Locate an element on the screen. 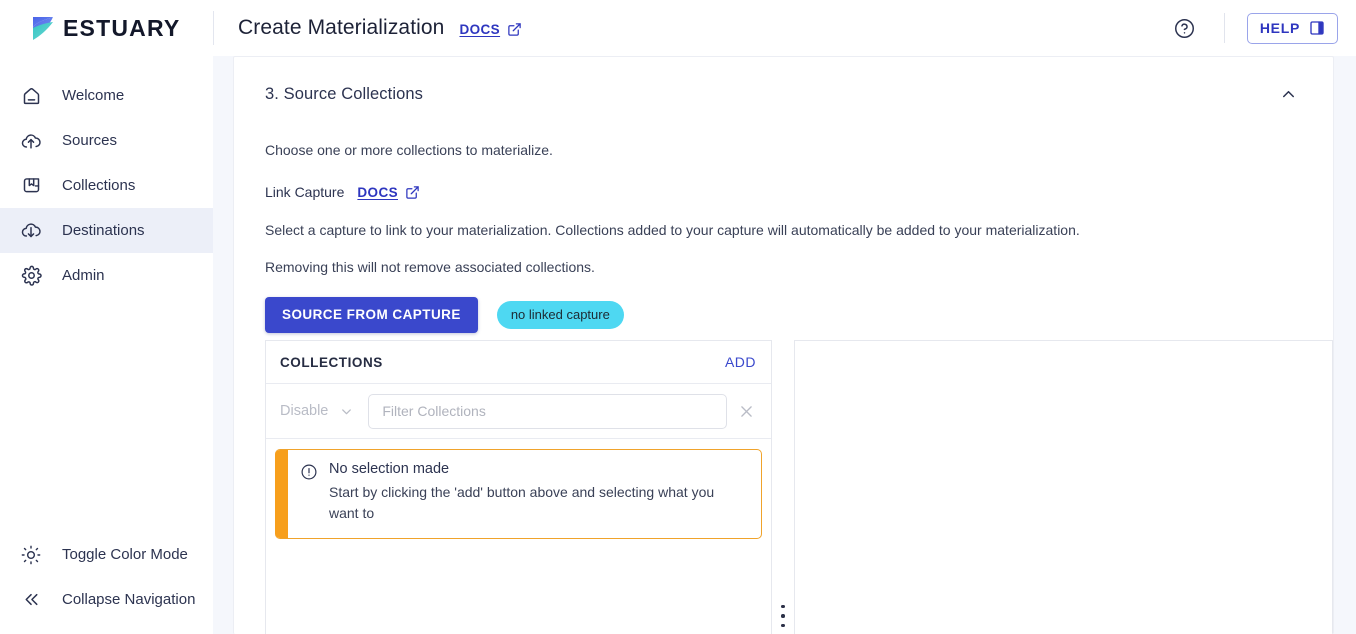 The width and height of the screenshot is (1356, 634). cloud-download-icon is located at coordinates (31, 231).